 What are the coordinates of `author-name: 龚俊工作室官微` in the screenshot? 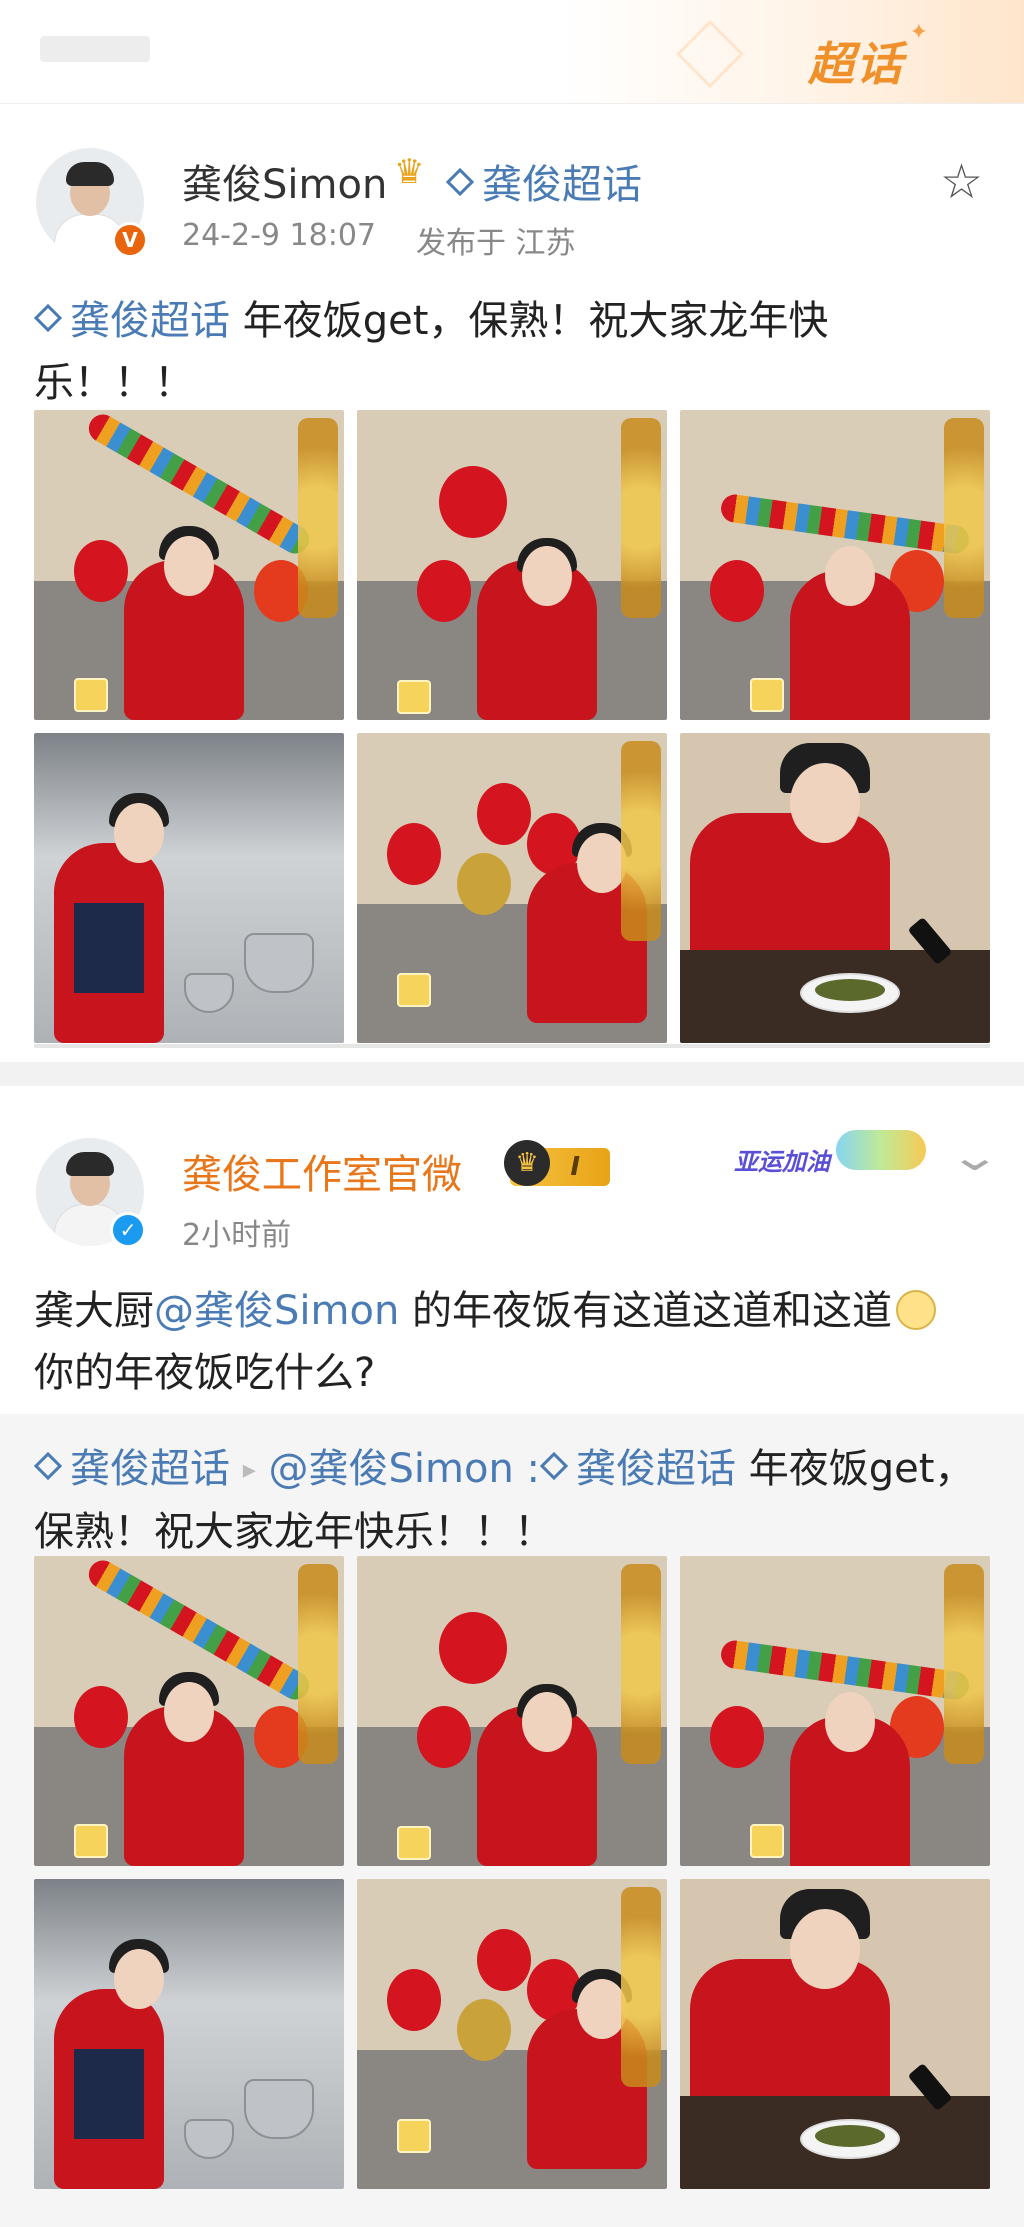 It's located at (322, 1171).